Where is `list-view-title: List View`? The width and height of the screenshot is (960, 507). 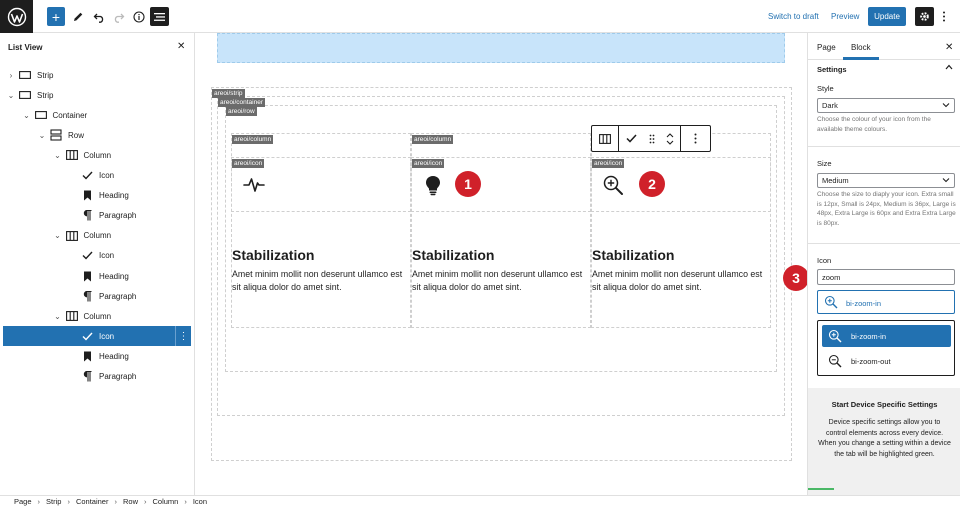
list-view-title: List View is located at coordinates (25, 47).